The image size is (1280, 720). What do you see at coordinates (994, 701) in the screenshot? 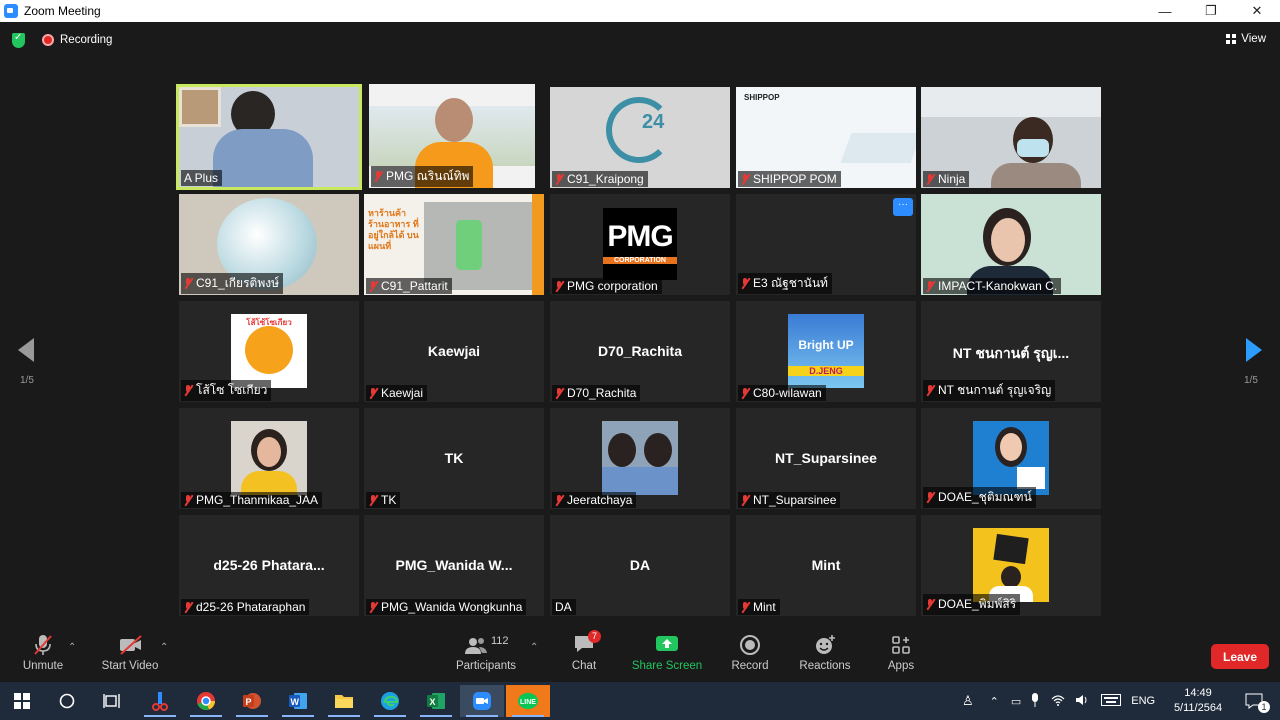
I see `show-hidden-icons-icon: ⌃` at bounding box center [994, 701].